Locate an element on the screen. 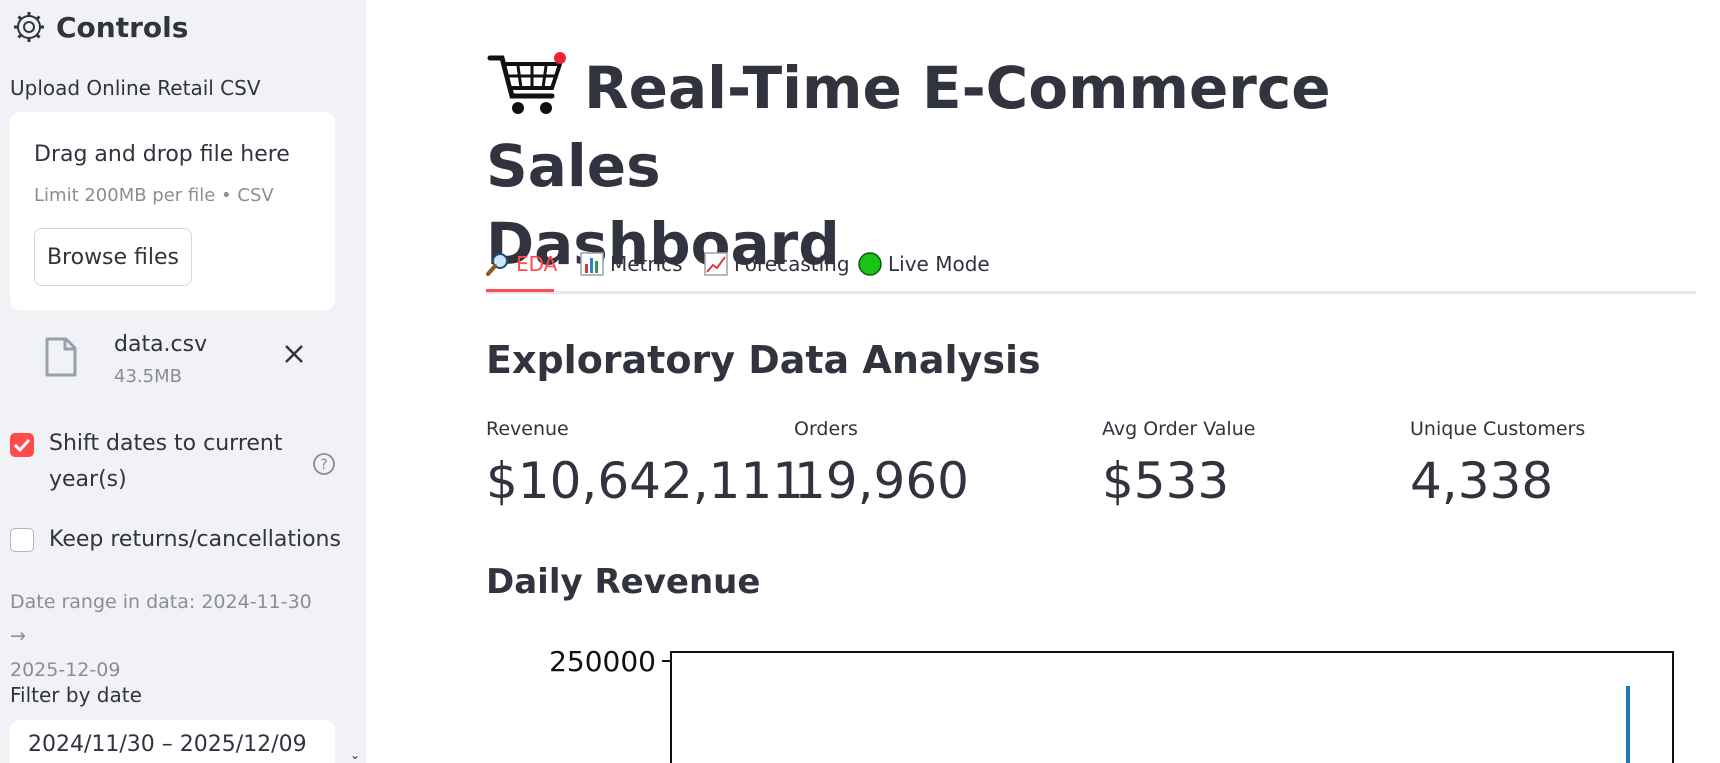  metric-label: Revenue is located at coordinates (527, 429).